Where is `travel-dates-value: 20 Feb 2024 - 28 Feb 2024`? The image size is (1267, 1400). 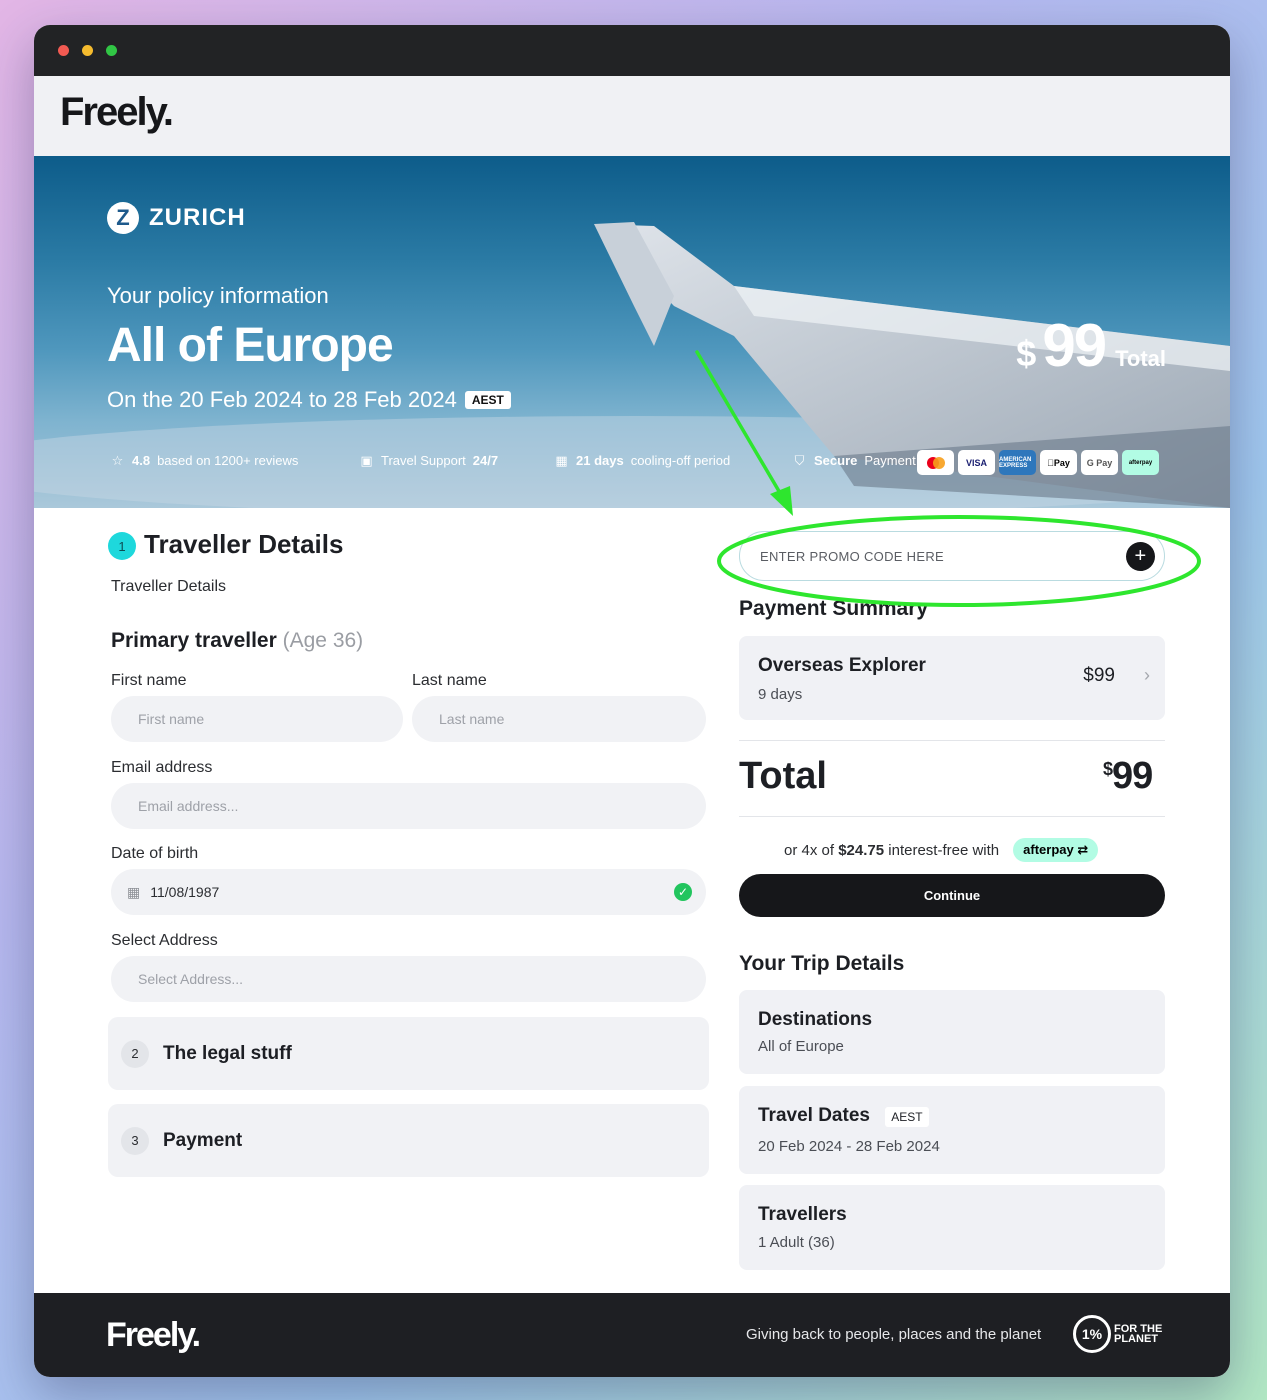 travel-dates-value: 20 Feb 2024 - 28 Feb 2024 is located at coordinates (849, 1146).